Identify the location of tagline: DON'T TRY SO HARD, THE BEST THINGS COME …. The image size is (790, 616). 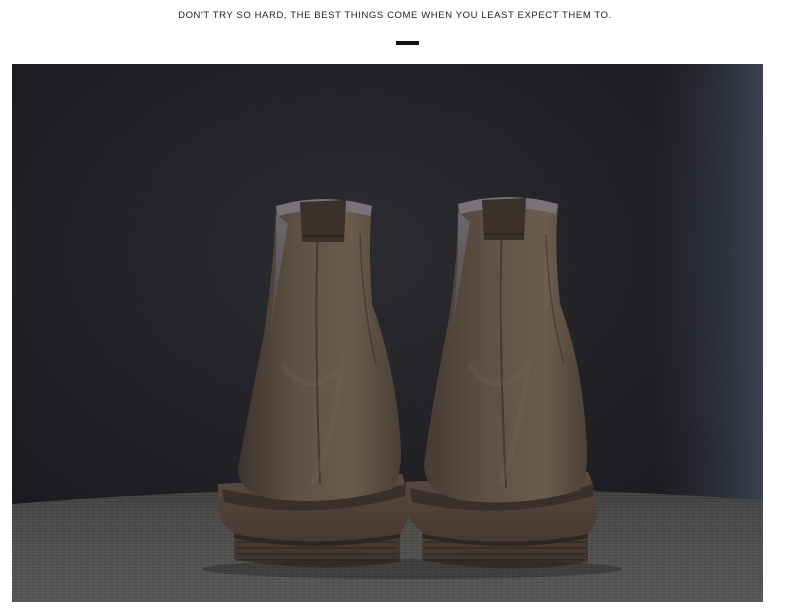
(395, 15).